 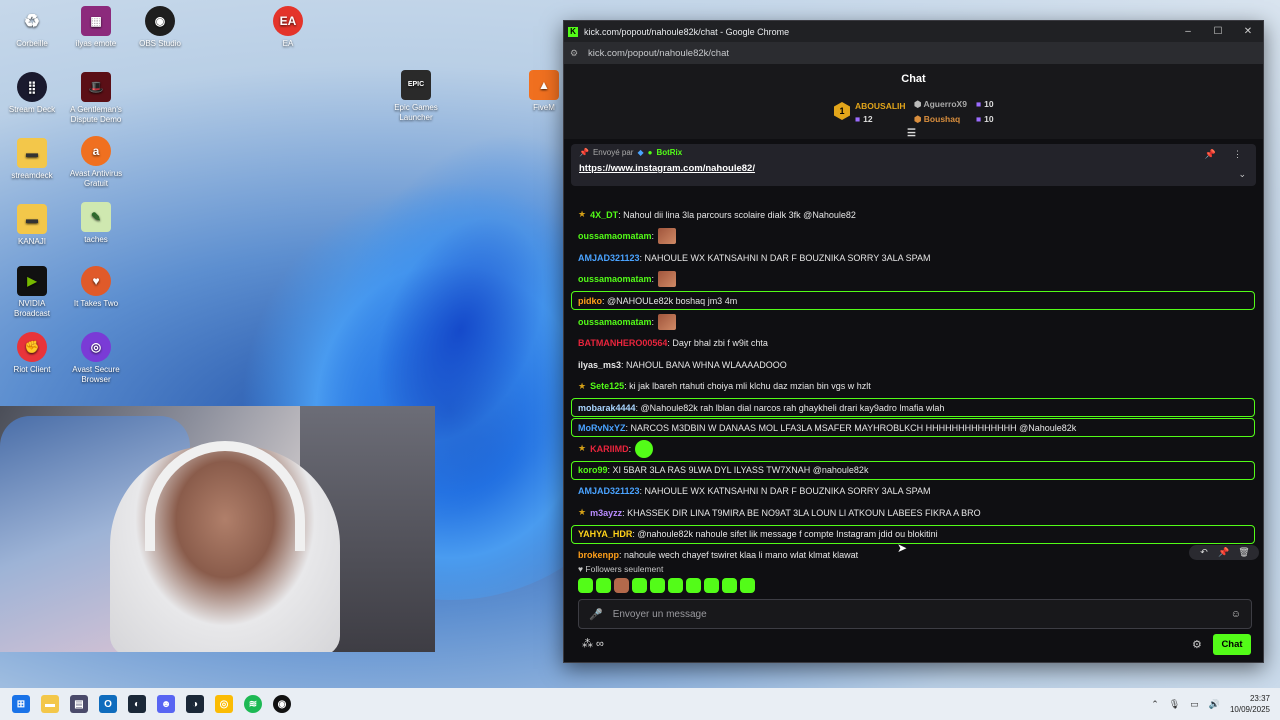 I want to click on desktop-icon-corbeille: ♻ Corbeille, so click(x=32, y=27).